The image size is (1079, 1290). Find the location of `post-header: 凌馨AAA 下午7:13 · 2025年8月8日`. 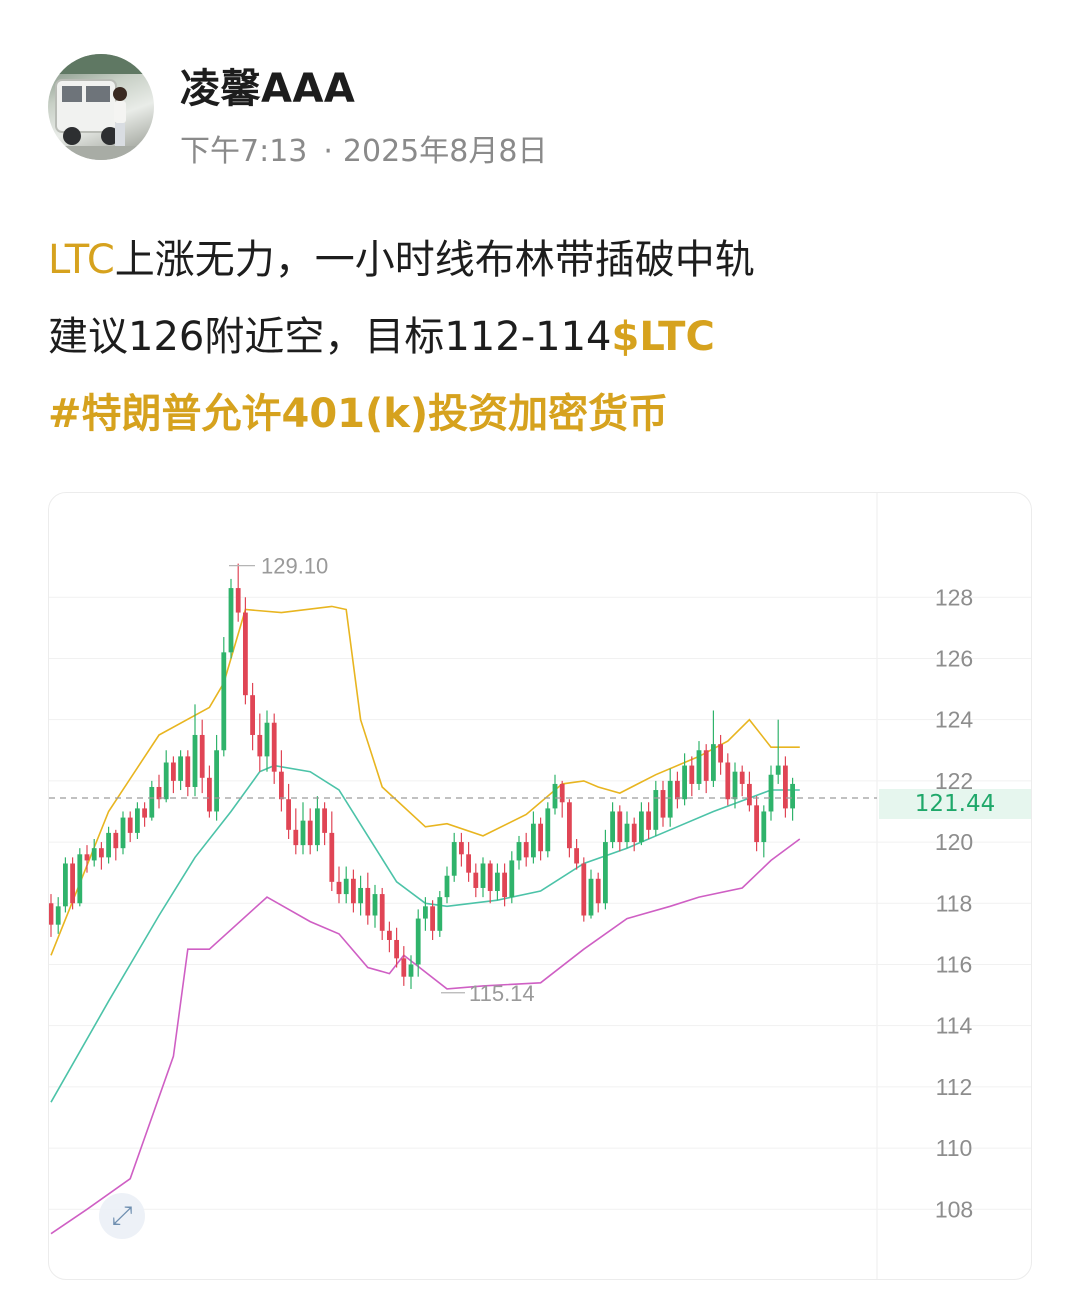

post-header: 凌馨AAA 下午7:13 · 2025年8月8日 is located at coordinates (538, 110).